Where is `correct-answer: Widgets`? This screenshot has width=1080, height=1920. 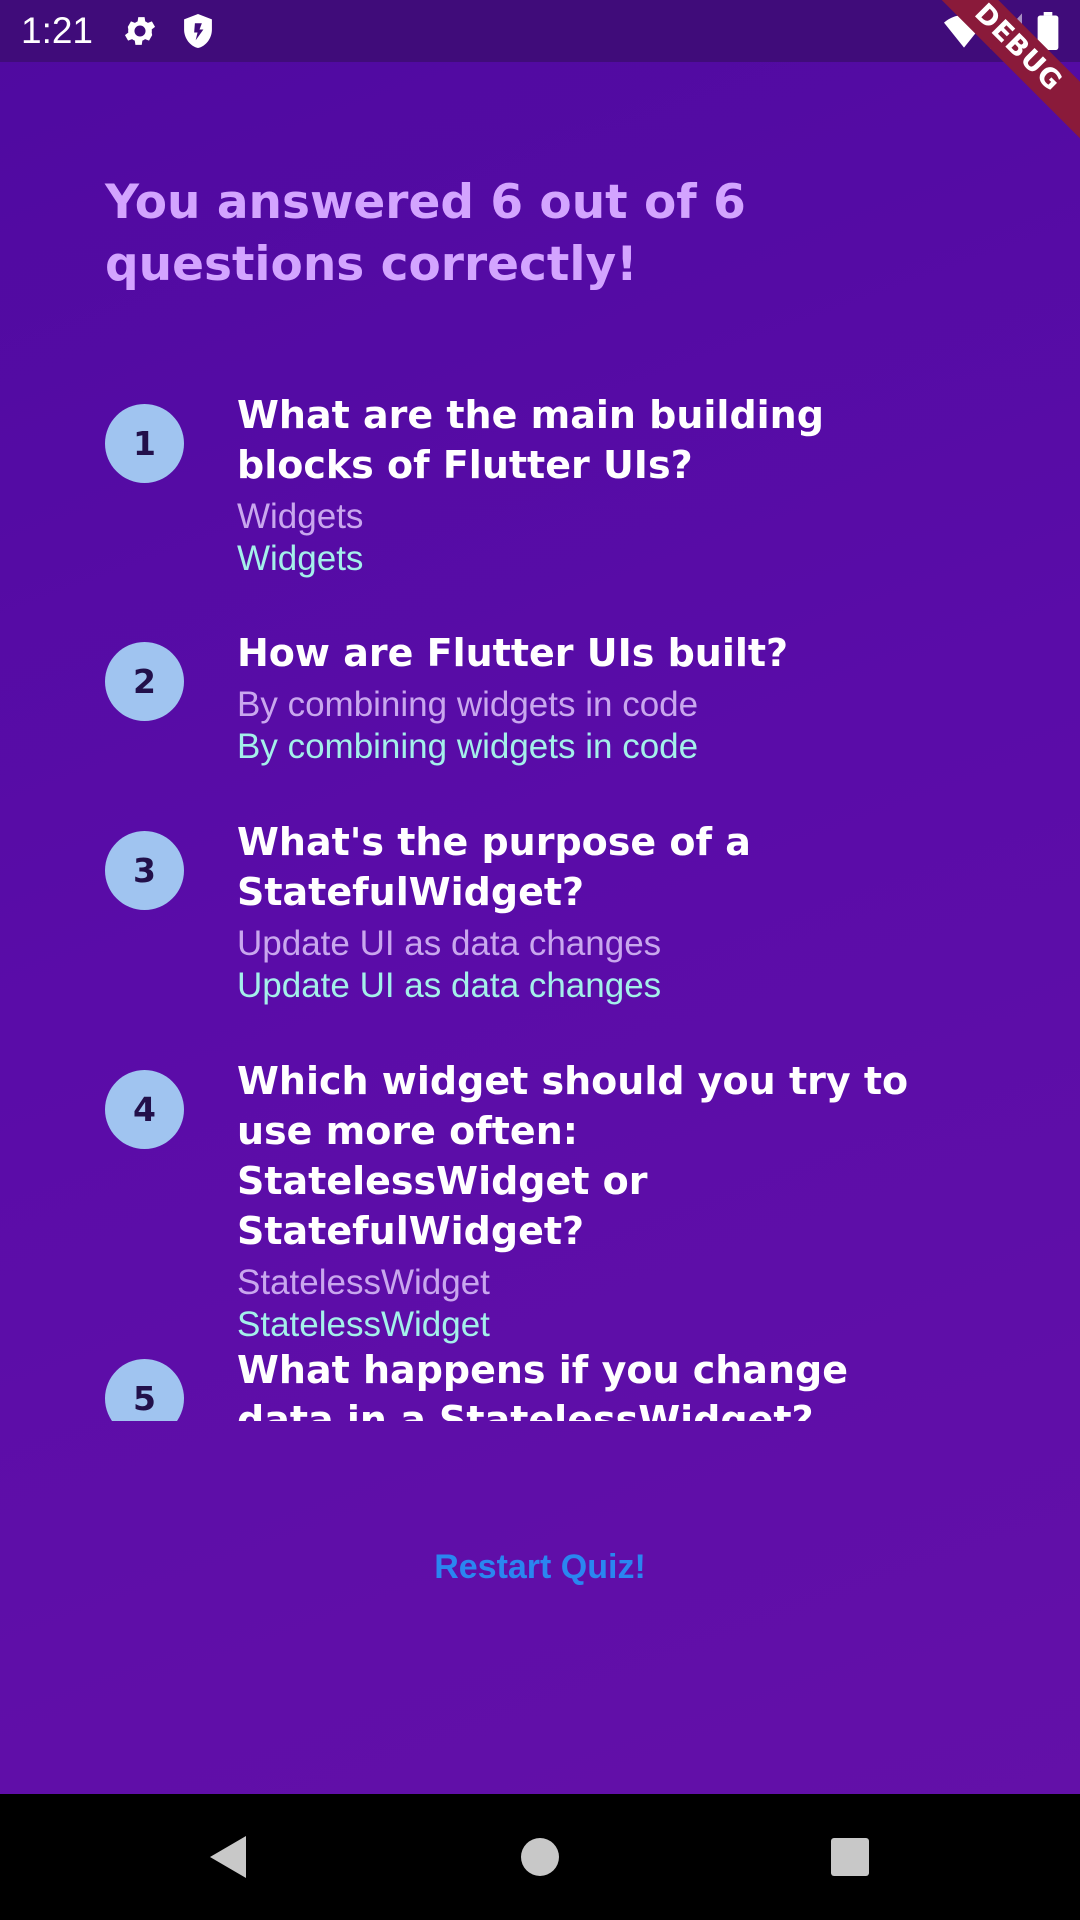 correct-answer: Widgets is located at coordinates (300, 558).